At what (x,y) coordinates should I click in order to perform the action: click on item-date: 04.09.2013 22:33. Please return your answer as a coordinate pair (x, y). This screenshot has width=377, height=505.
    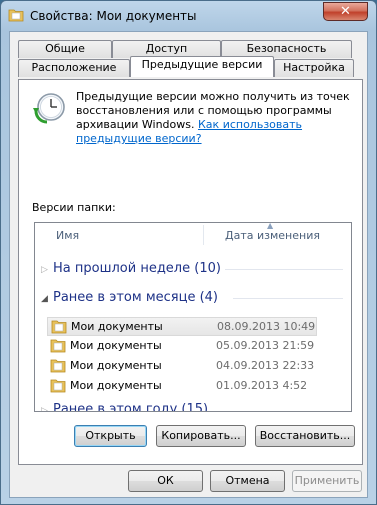
    Looking at the image, I should click on (265, 365).